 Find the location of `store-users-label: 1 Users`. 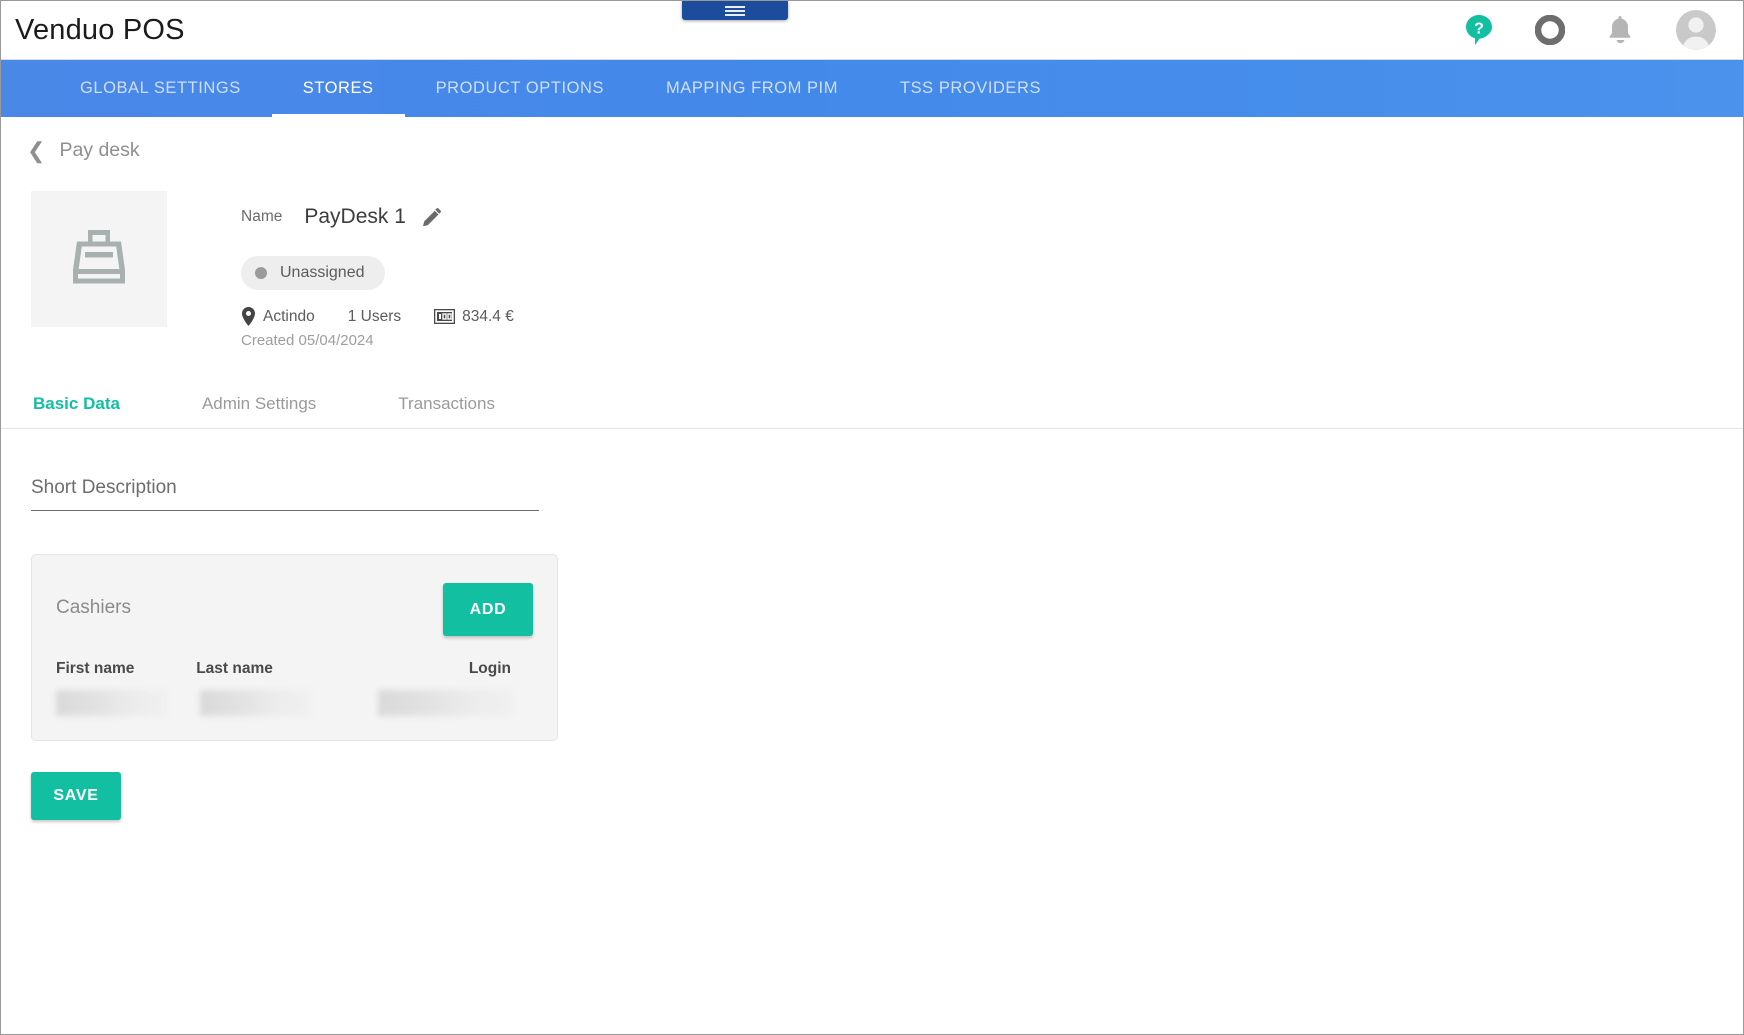

store-users-label: 1 Users is located at coordinates (374, 316).